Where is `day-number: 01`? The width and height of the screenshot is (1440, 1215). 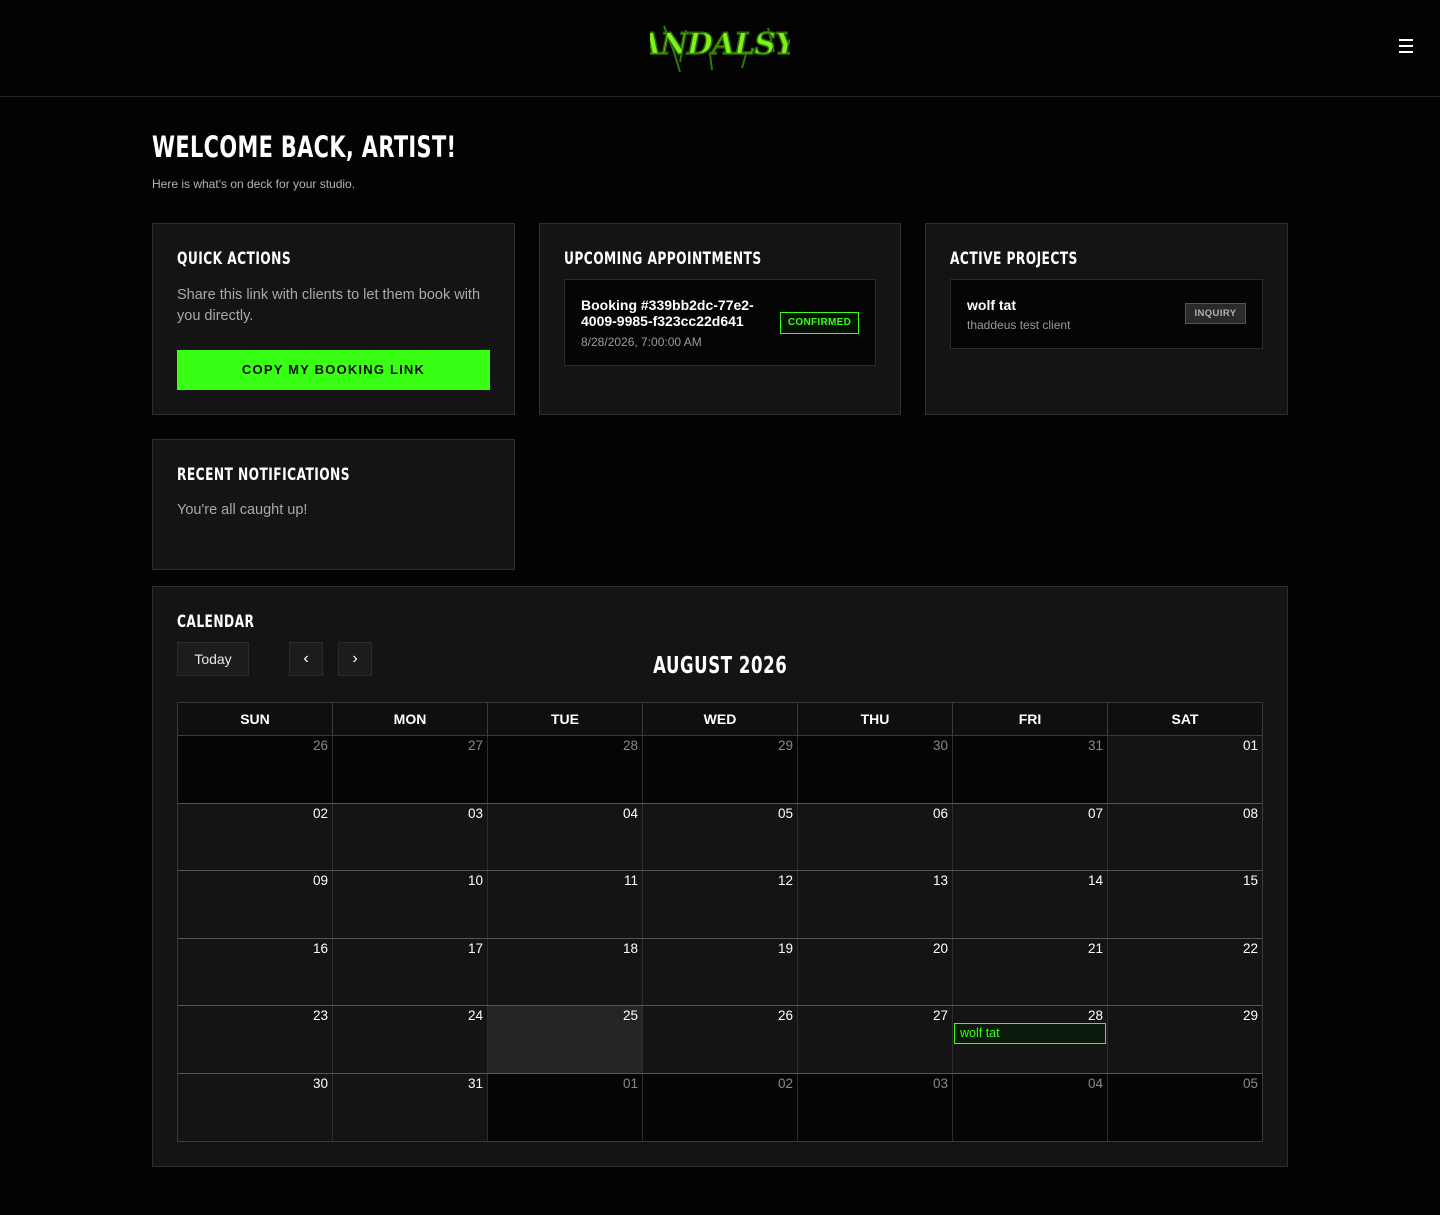
day-number: 01 is located at coordinates (630, 1083).